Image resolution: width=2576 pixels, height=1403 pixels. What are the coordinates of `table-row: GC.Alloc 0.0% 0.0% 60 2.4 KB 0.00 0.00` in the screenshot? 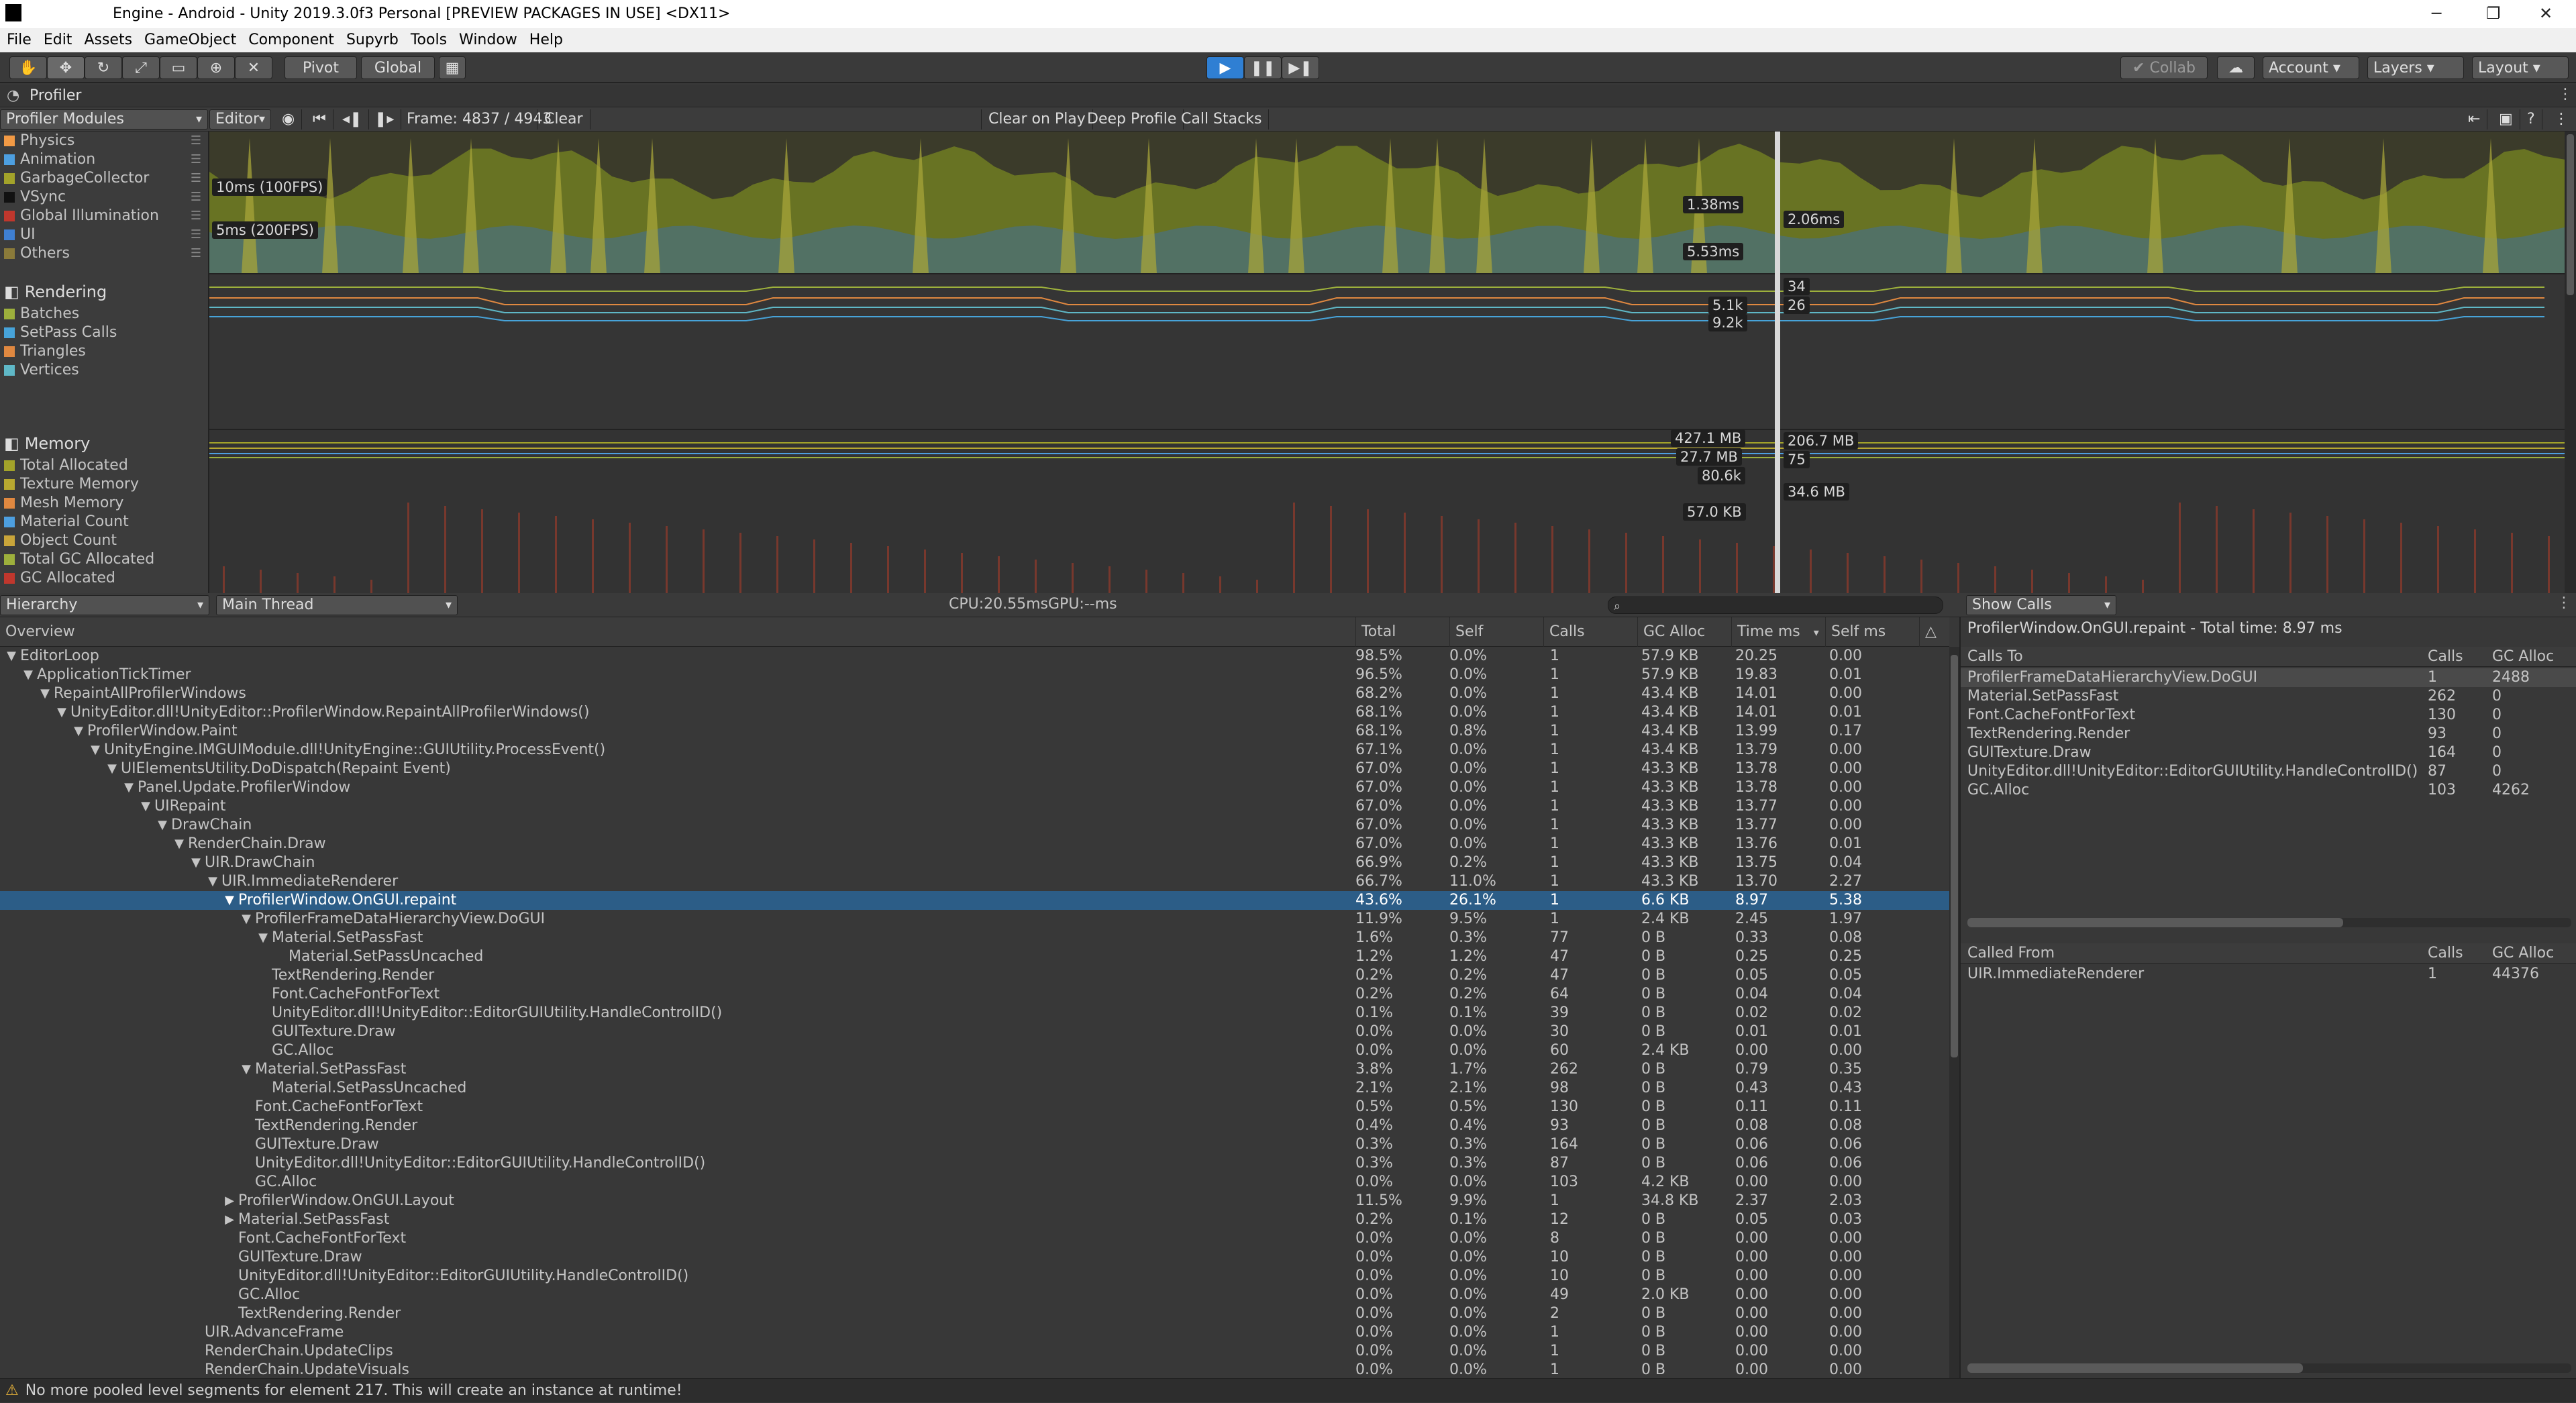 It's located at (974, 1051).